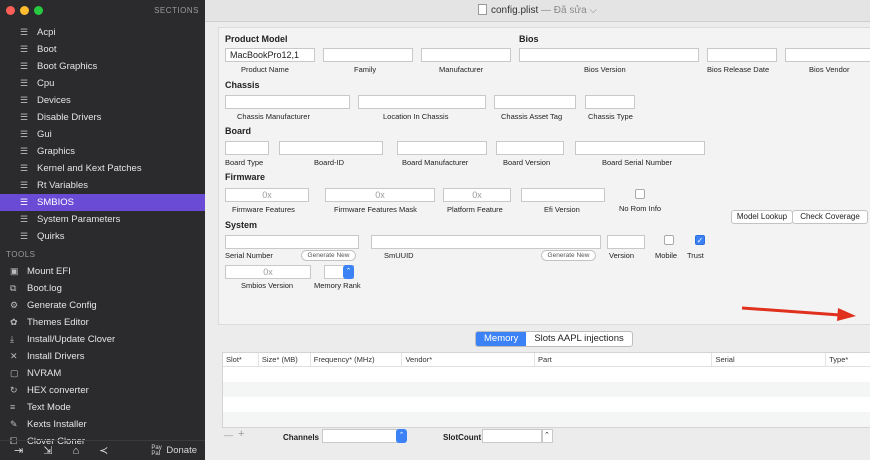  What do you see at coordinates (102, 339) in the screenshot?
I see `tool-install-update-clover: ⤓ Install/Update Clover` at bounding box center [102, 339].